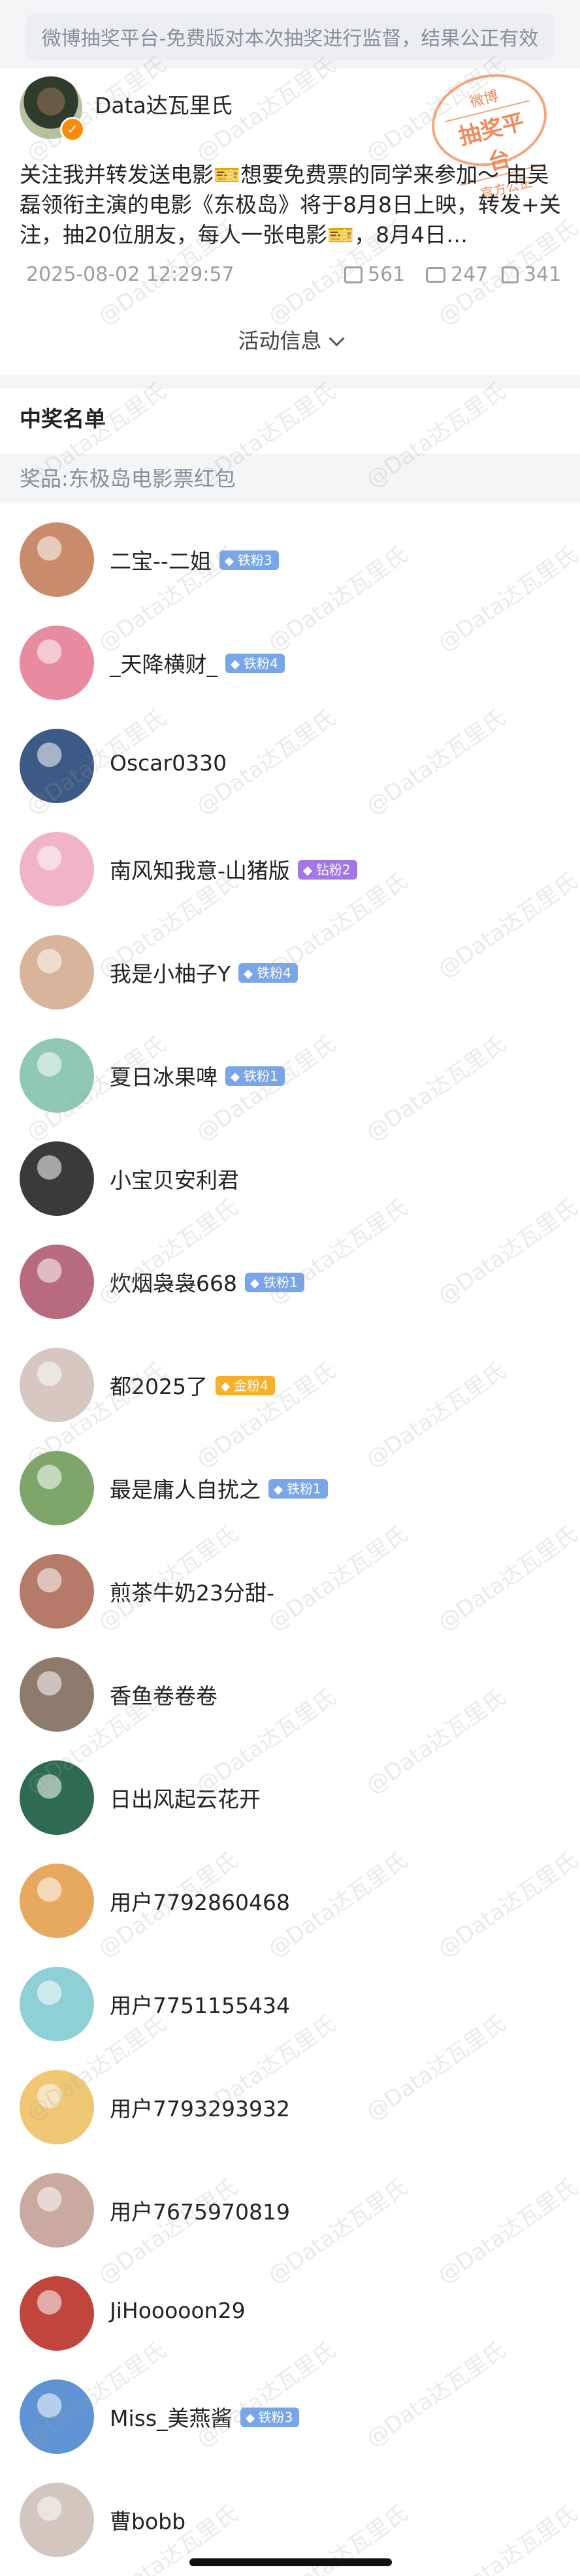 Image resolution: width=580 pixels, height=2576 pixels. Describe the element at coordinates (290, 766) in the screenshot. I see `winner-row: Oscar0330` at that location.